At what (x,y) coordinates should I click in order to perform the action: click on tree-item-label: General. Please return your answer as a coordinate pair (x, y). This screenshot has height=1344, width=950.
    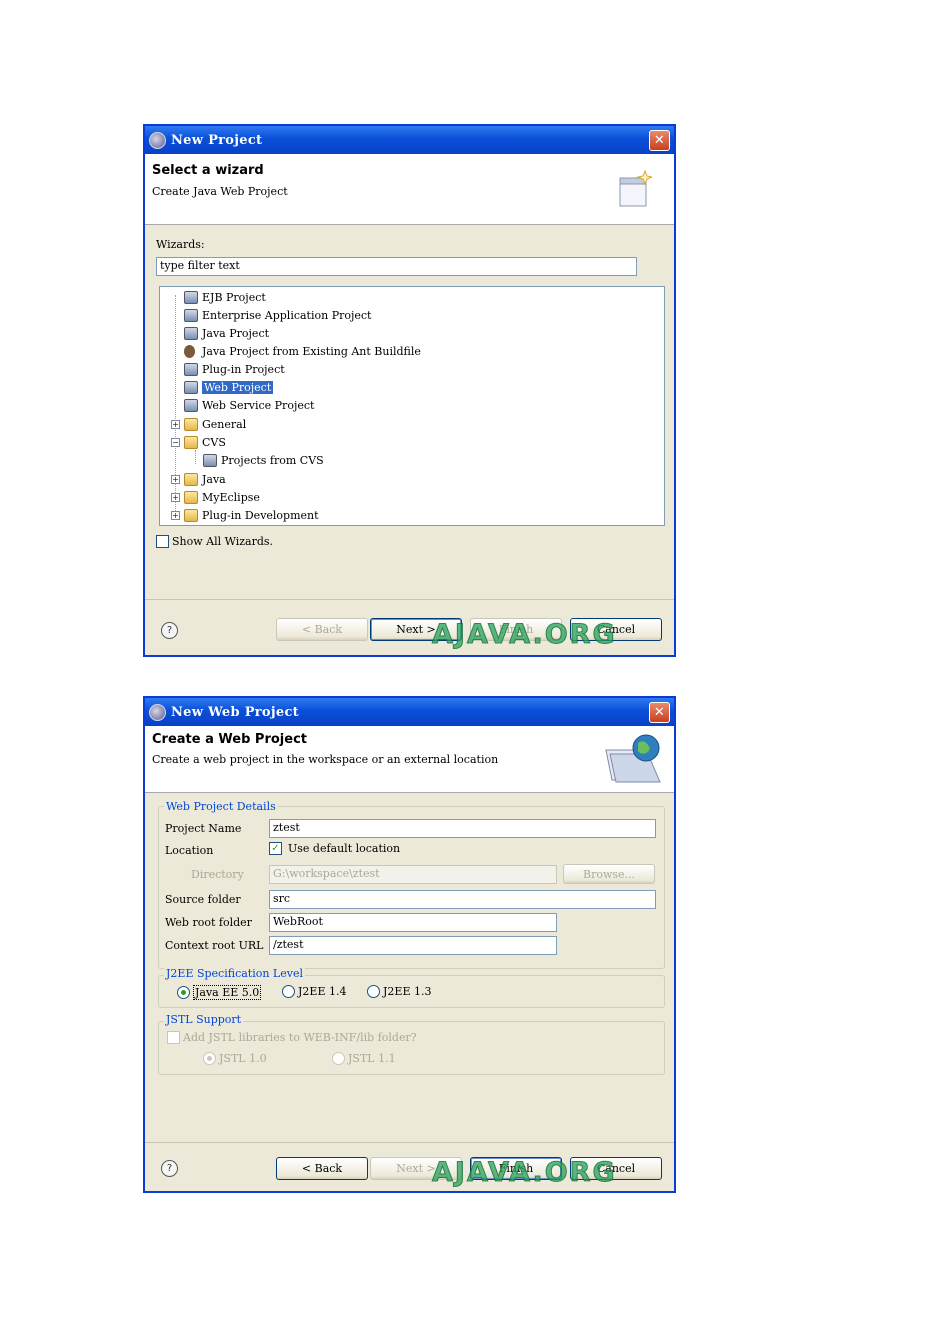
    Looking at the image, I should click on (224, 424).